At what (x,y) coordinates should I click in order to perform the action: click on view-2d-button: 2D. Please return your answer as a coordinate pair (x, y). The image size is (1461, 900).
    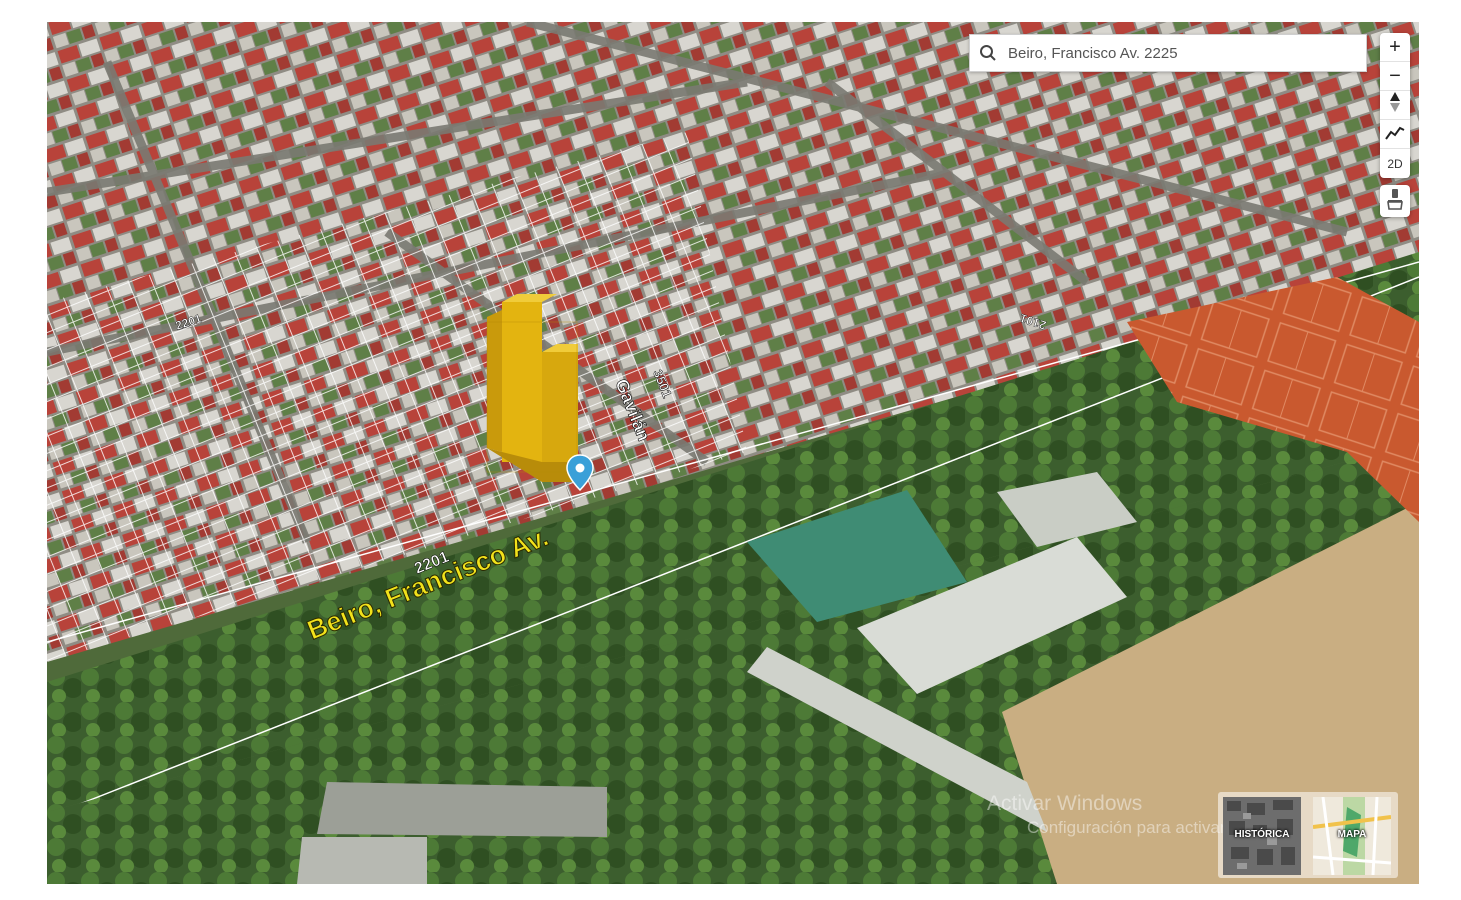
    Looking at the image, I should click on (1395, 163).